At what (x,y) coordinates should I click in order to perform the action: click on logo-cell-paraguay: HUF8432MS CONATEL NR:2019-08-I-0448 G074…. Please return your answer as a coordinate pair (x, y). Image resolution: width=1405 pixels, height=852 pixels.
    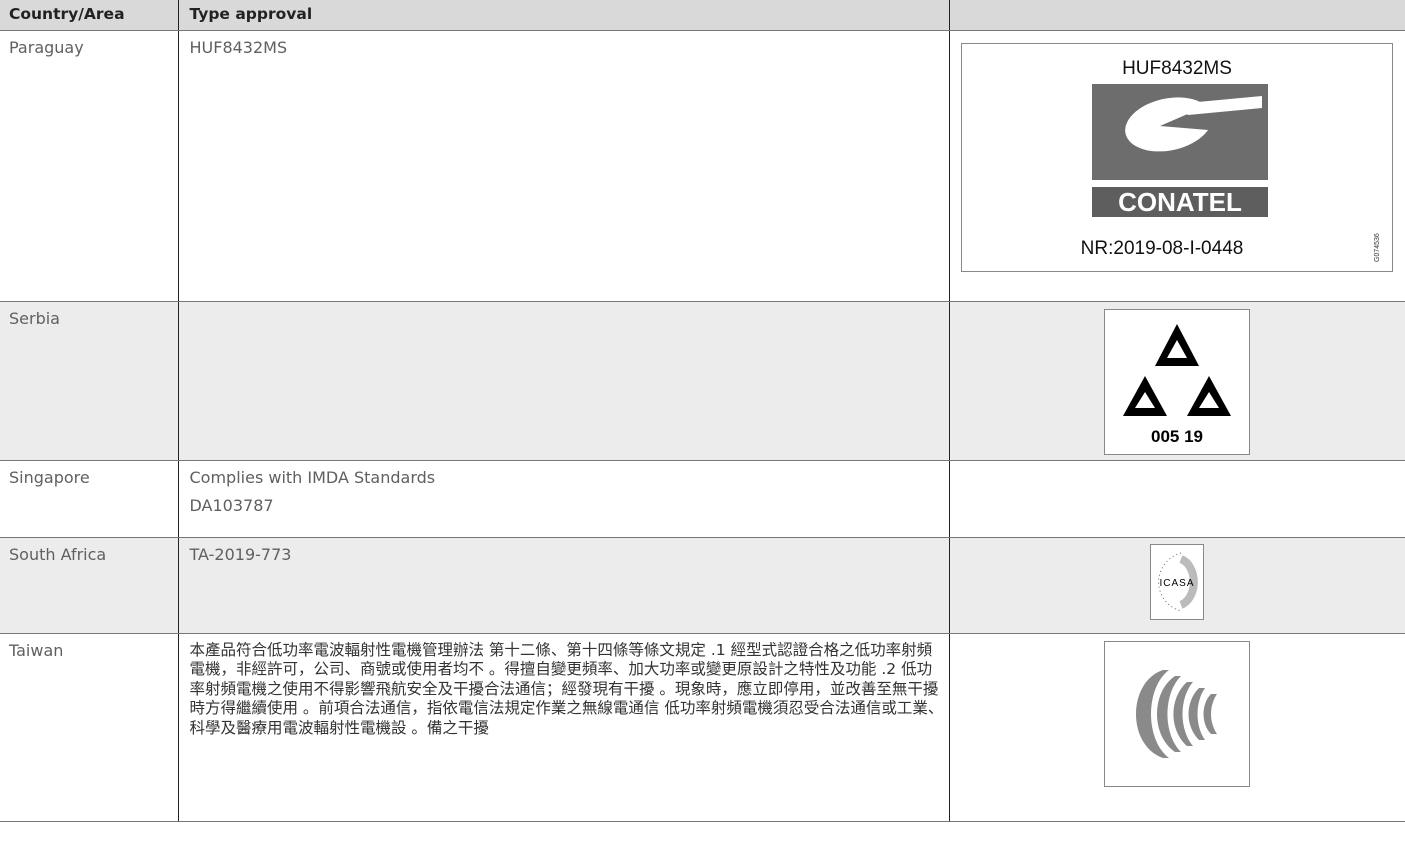
    Looking at the image, I should click on (1176, 166).